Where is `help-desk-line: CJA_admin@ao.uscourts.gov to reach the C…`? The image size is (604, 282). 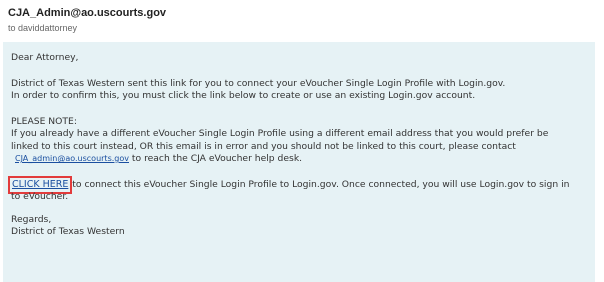 help-desk-line: CJA_admin@ao.uscourts.gov to reach the C… is located at coordinates (299, 159).